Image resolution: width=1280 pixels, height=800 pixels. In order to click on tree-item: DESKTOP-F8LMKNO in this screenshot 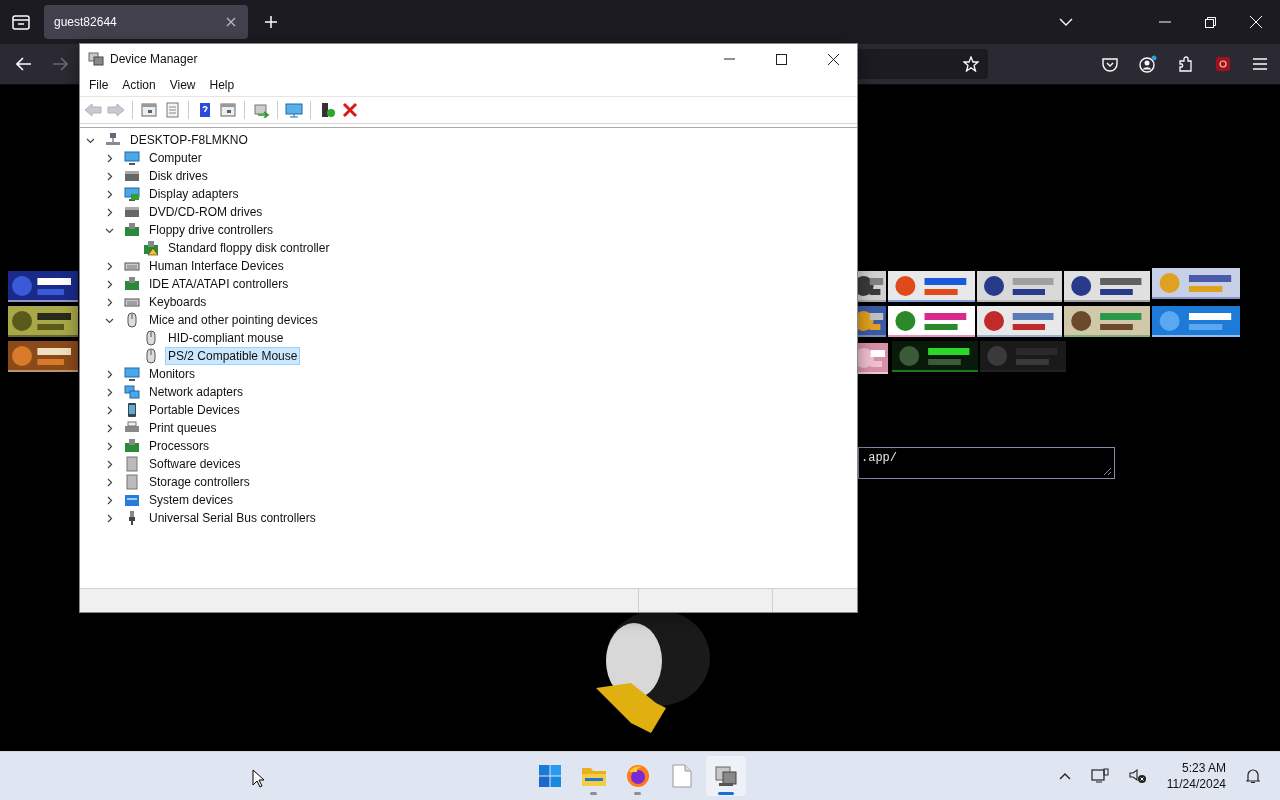, I will do `click(189, 140)`.